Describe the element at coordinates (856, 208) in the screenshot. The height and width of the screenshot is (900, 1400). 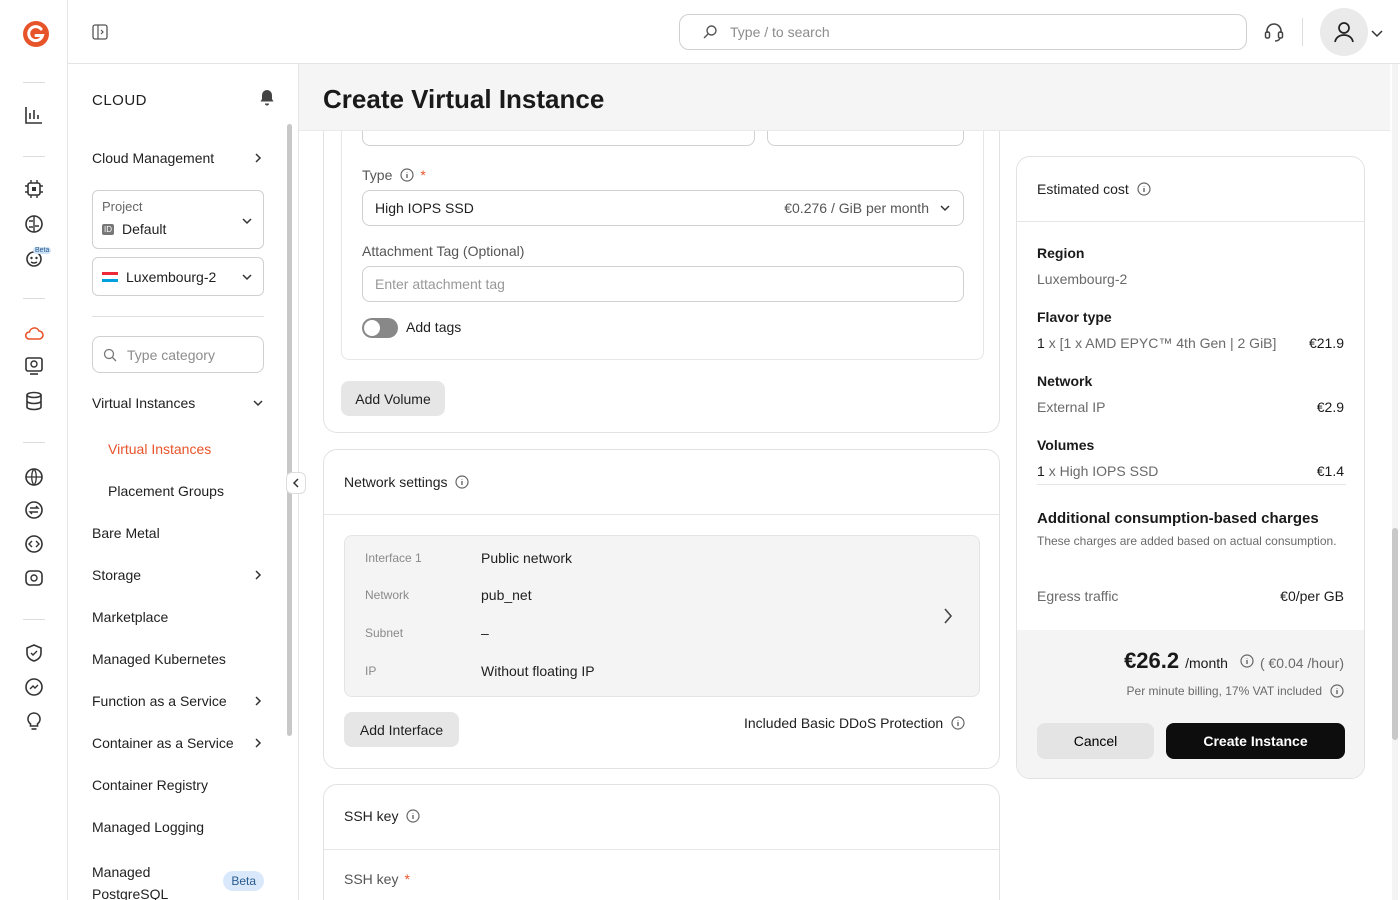
I see `volume-type-price: €0.276 / GiB per month` at that location.